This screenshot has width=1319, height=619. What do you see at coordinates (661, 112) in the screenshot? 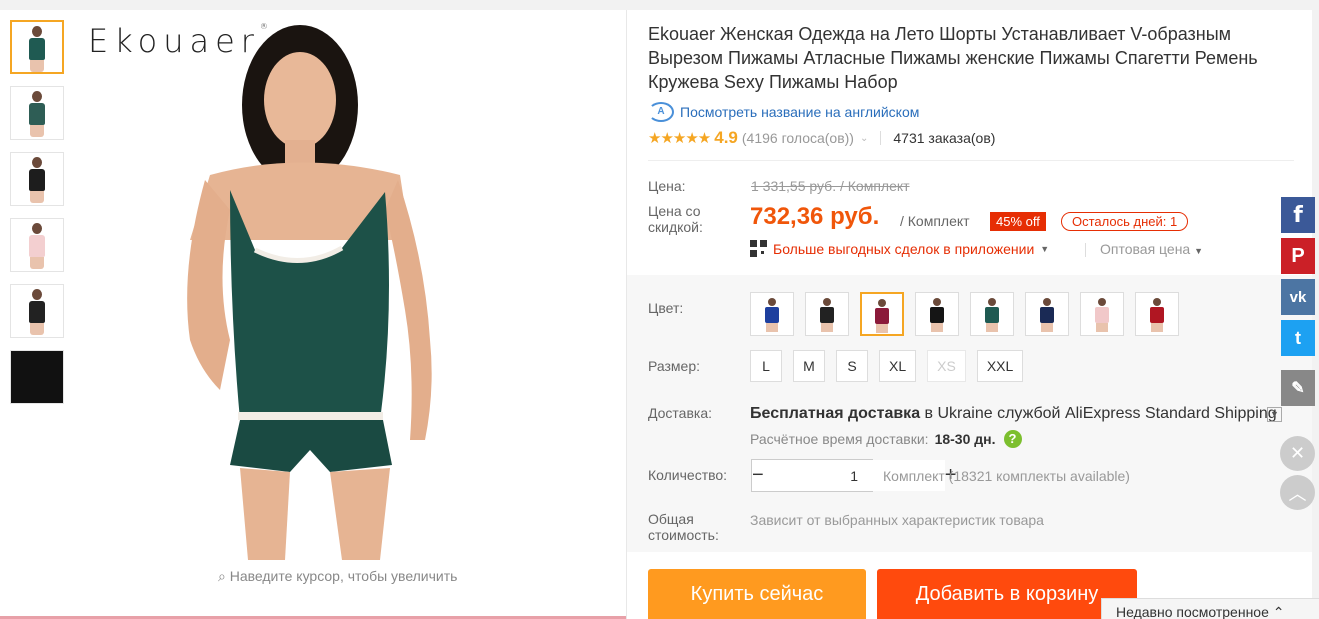
I see `translate-icon: A` at bounding box center [661, 112].